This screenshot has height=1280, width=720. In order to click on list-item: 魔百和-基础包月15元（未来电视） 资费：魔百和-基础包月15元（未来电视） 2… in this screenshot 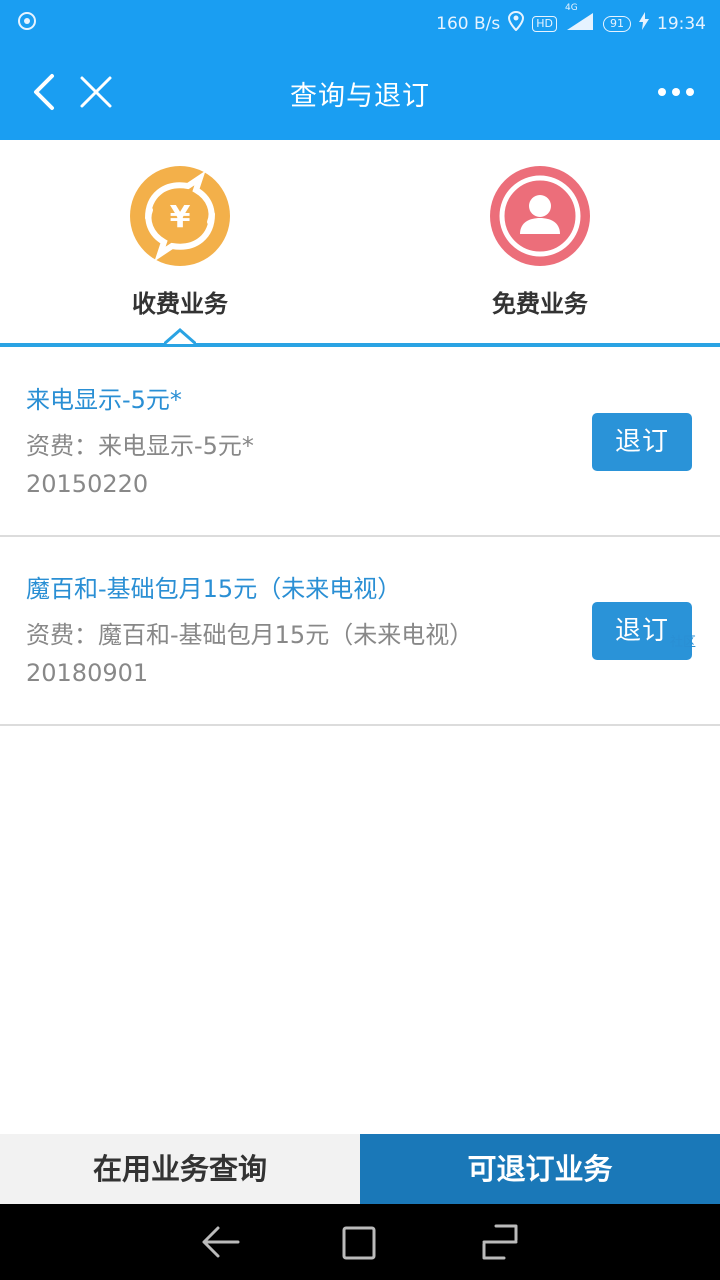, I will do `click(360, 631)`.